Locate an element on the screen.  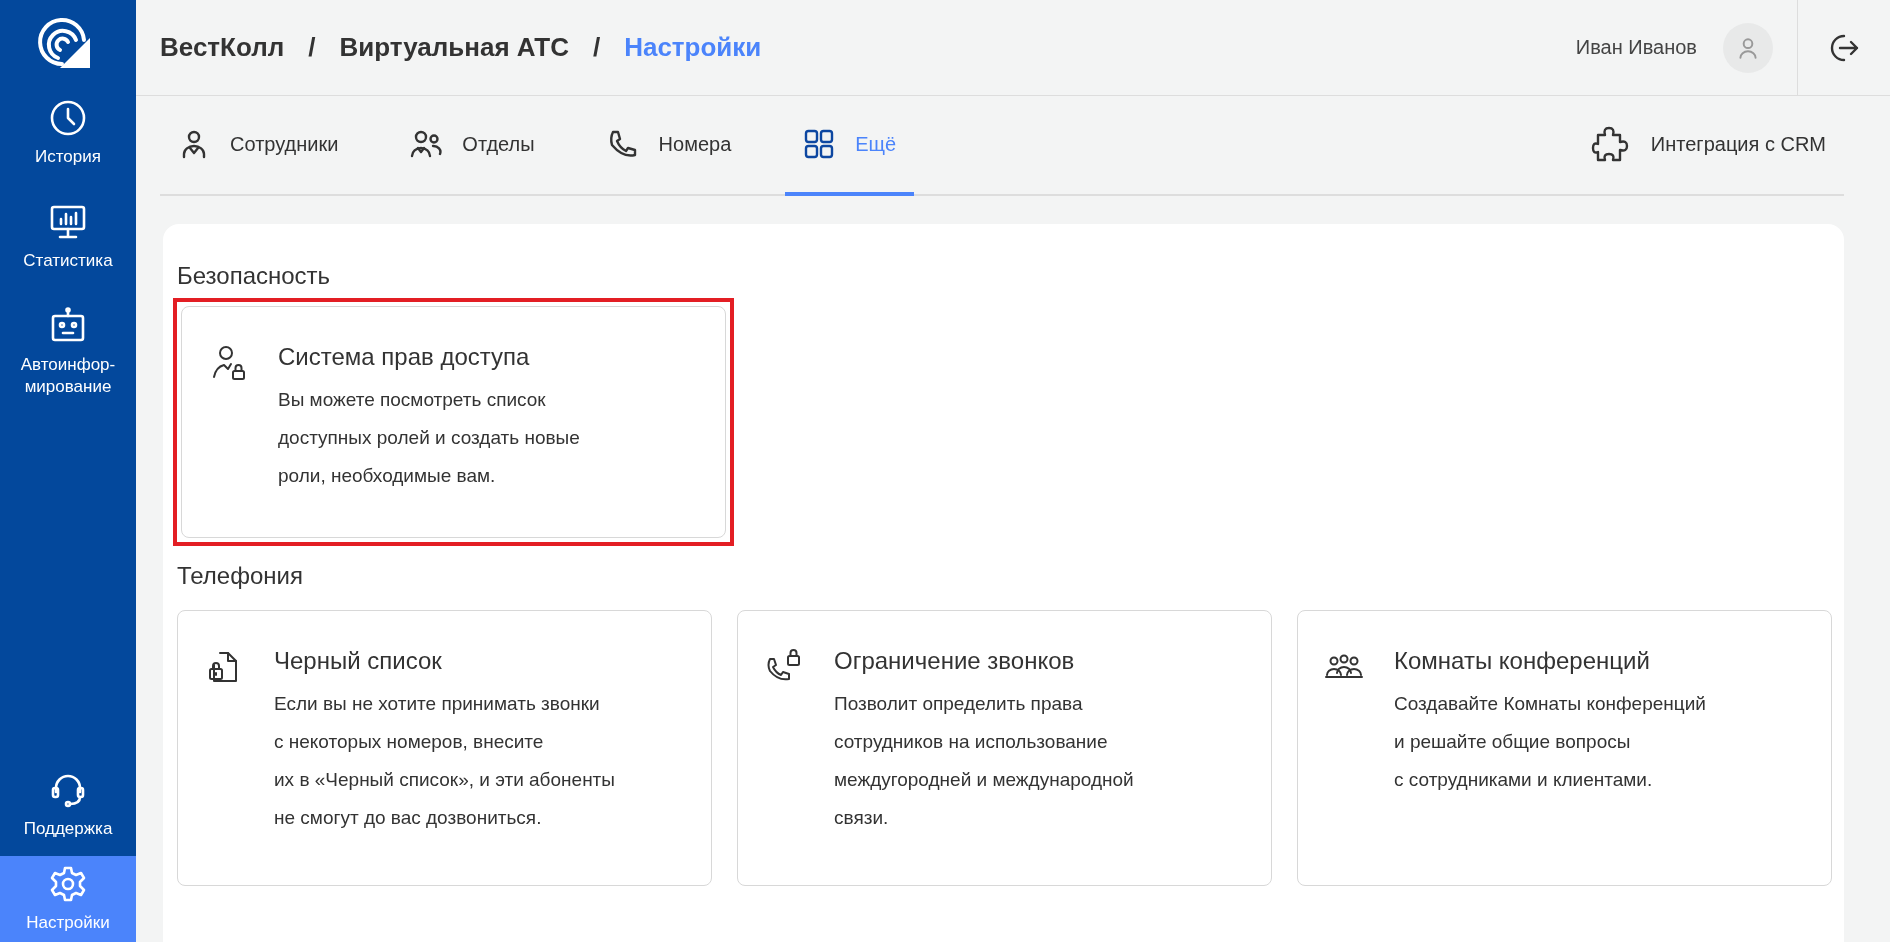
grid-icon is located at coordinates (819, 144).